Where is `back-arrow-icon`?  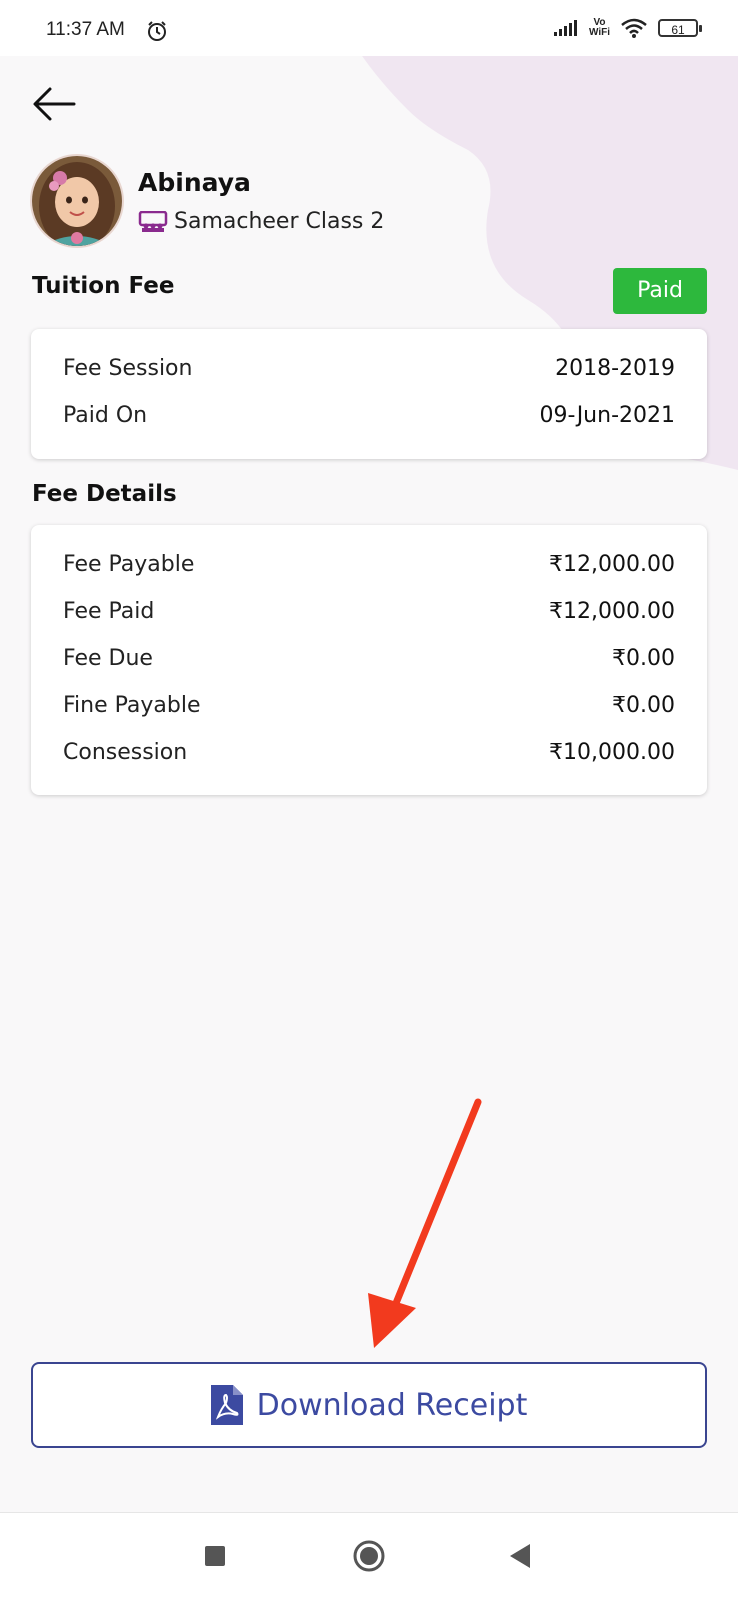
back-arrow-icon is located at coordinates (54, 104).